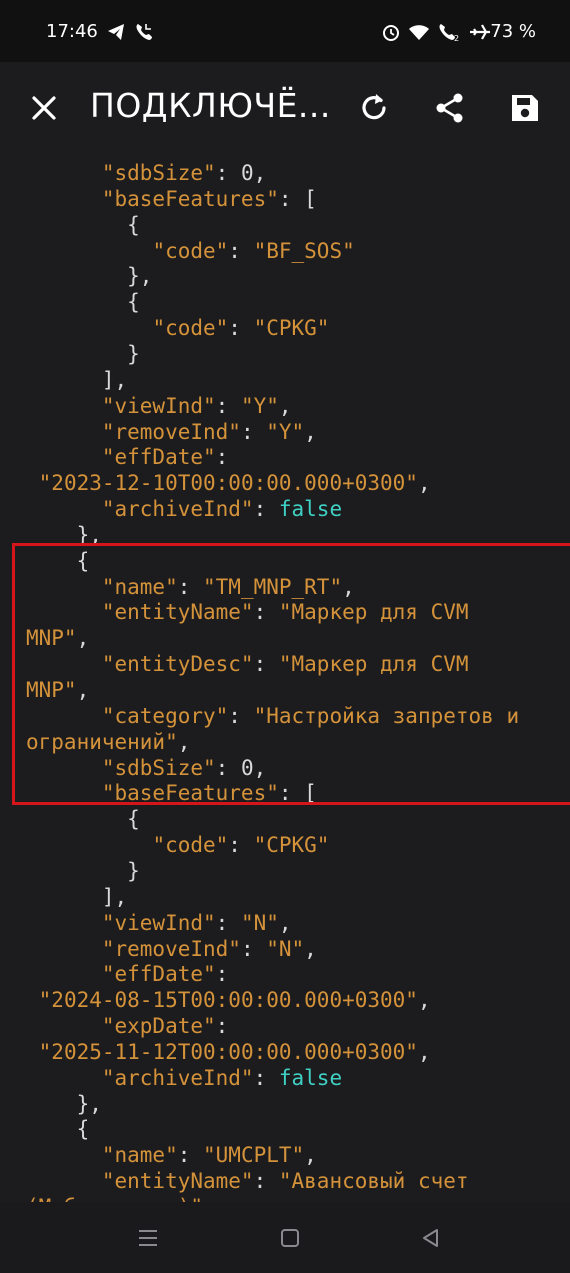 The width and height of the screenshot is (570, 1273). Describe the element at coordinates (171, 948) in the screenshot. I see `code-key: "removeInd"` at that location.